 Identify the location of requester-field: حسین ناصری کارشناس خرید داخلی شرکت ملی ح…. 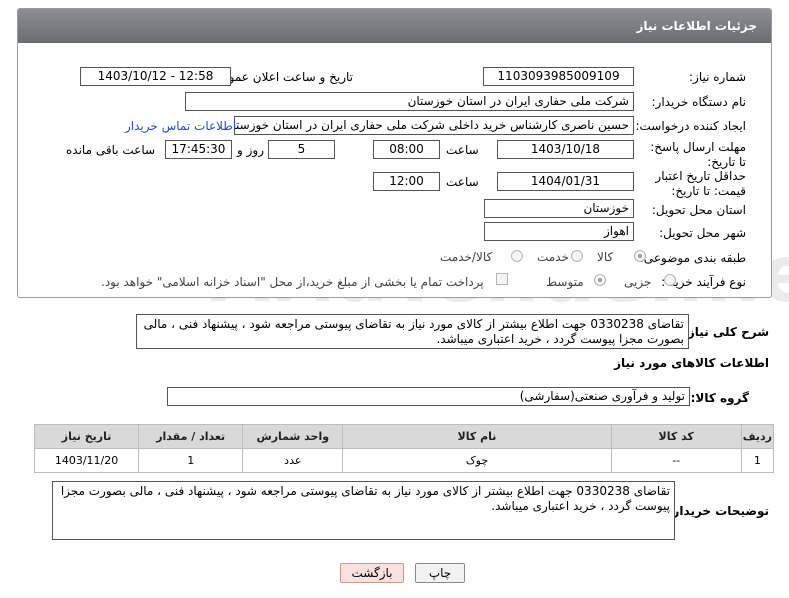
(434, 125).